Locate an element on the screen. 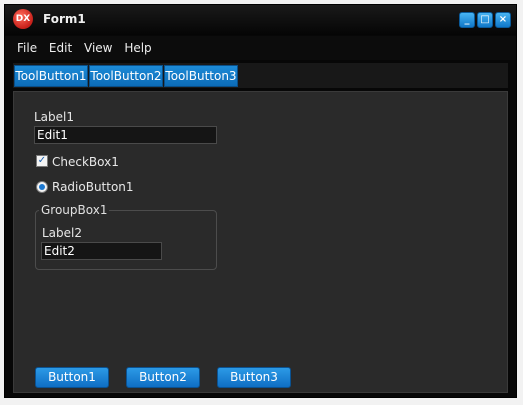 Image resolution: width=523 pixels, height=405 pixels. radiobutton1-label: RadioButton1 is located at coordinates (93, 187).